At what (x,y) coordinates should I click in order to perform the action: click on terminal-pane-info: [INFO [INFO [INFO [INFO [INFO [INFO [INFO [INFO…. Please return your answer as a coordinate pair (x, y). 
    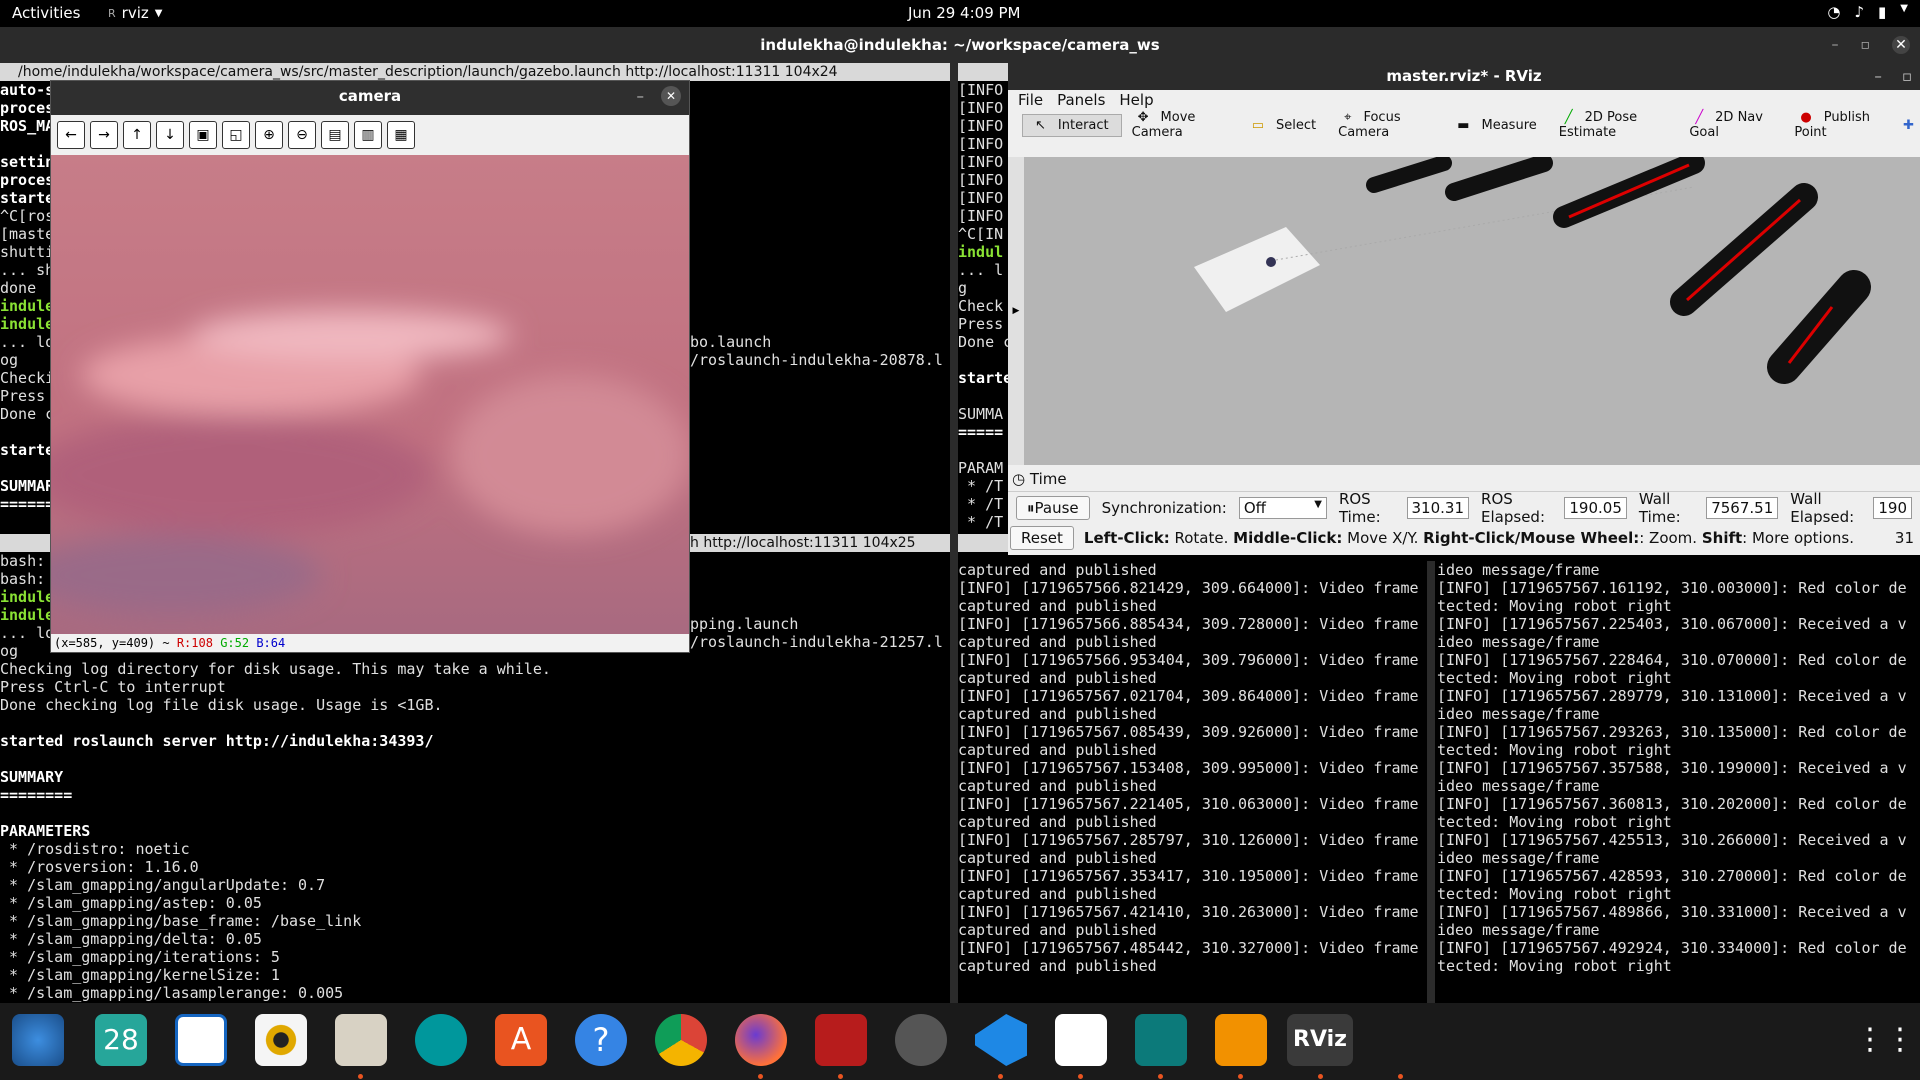
    Looking at the image, I should click on (983, 308).